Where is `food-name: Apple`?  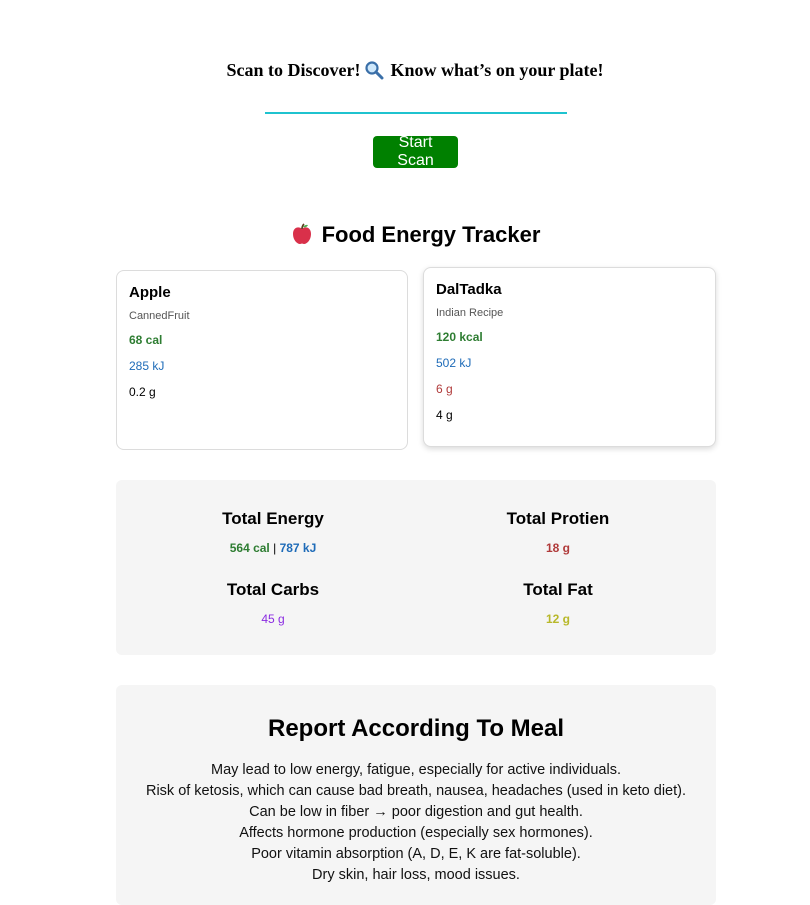
food-name: Apple is located at coordinates (150, 292).